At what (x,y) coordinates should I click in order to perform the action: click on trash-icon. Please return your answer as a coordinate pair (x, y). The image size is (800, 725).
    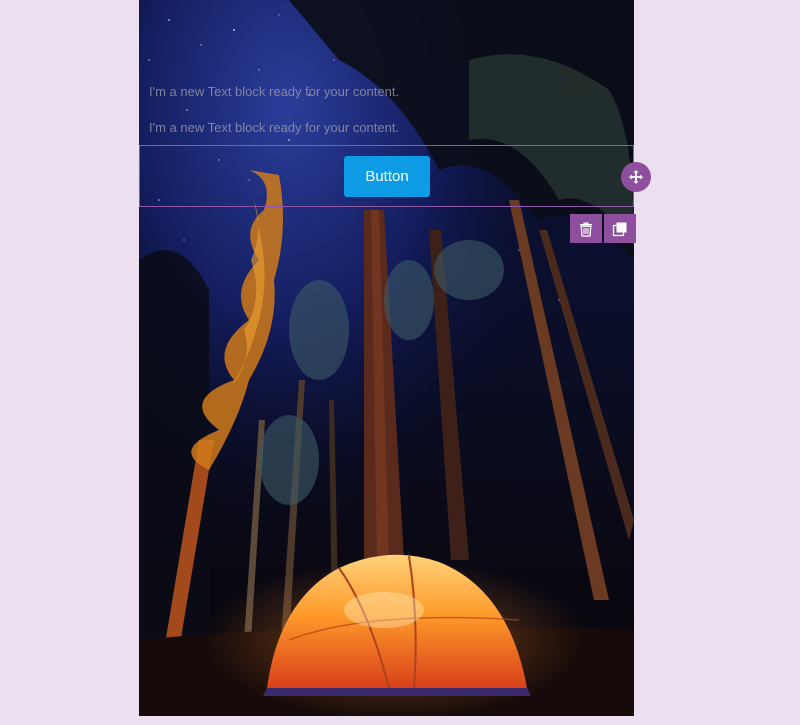
    Looking at the image, I should click on (586, 229).